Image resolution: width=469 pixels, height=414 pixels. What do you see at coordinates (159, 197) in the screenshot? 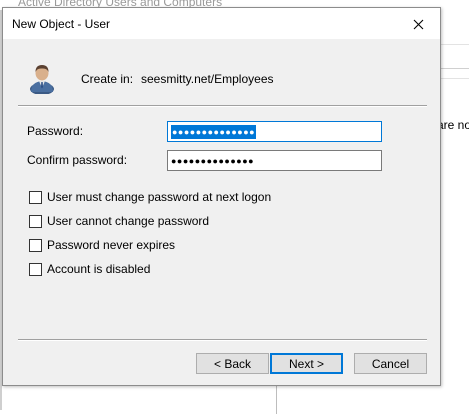
I see `option-label: User must change password at next logon` at bounding box center [159, 197].